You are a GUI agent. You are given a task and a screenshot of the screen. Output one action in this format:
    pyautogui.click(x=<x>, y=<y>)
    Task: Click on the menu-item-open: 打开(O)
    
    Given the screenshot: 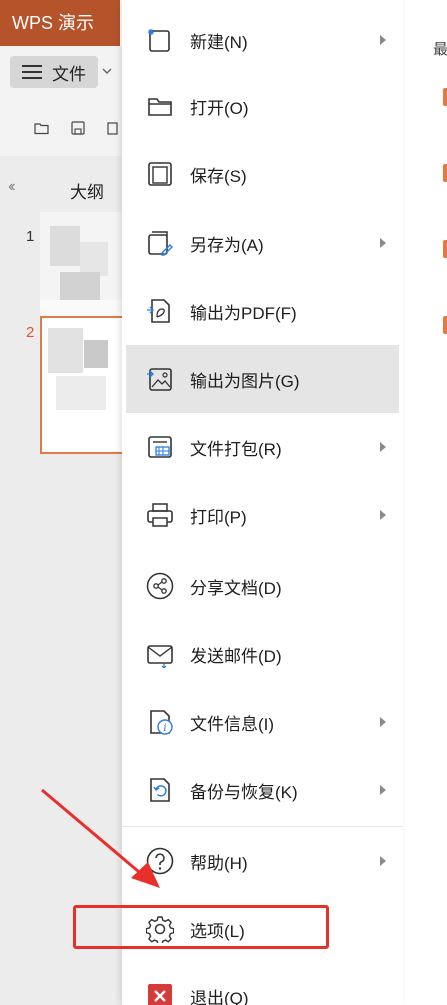 What is the action you would take?
    pyautogui.click(x=262, y=106)
    